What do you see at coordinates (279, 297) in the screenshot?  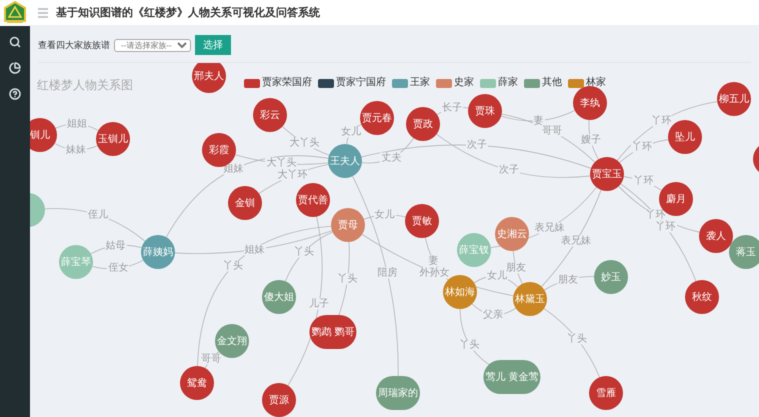 I see `person-node: 傻大姐` at bounding box center [279, 297].